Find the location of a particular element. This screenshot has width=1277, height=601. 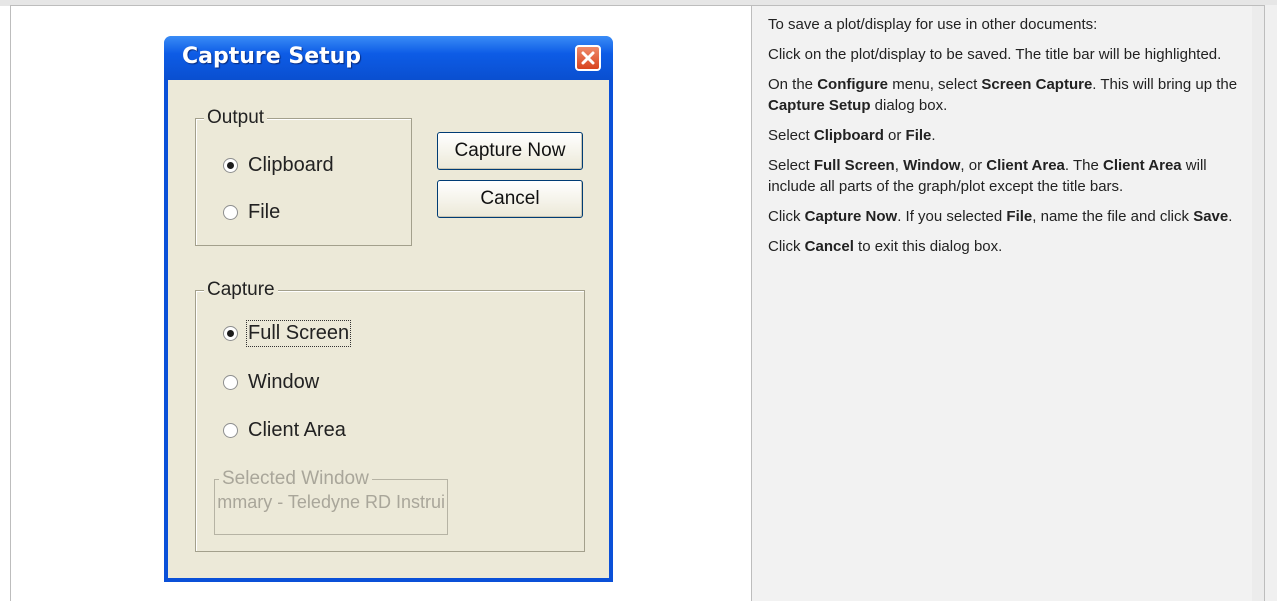

radio-clipboard: Clipboard is located at coordinates (278, 165).